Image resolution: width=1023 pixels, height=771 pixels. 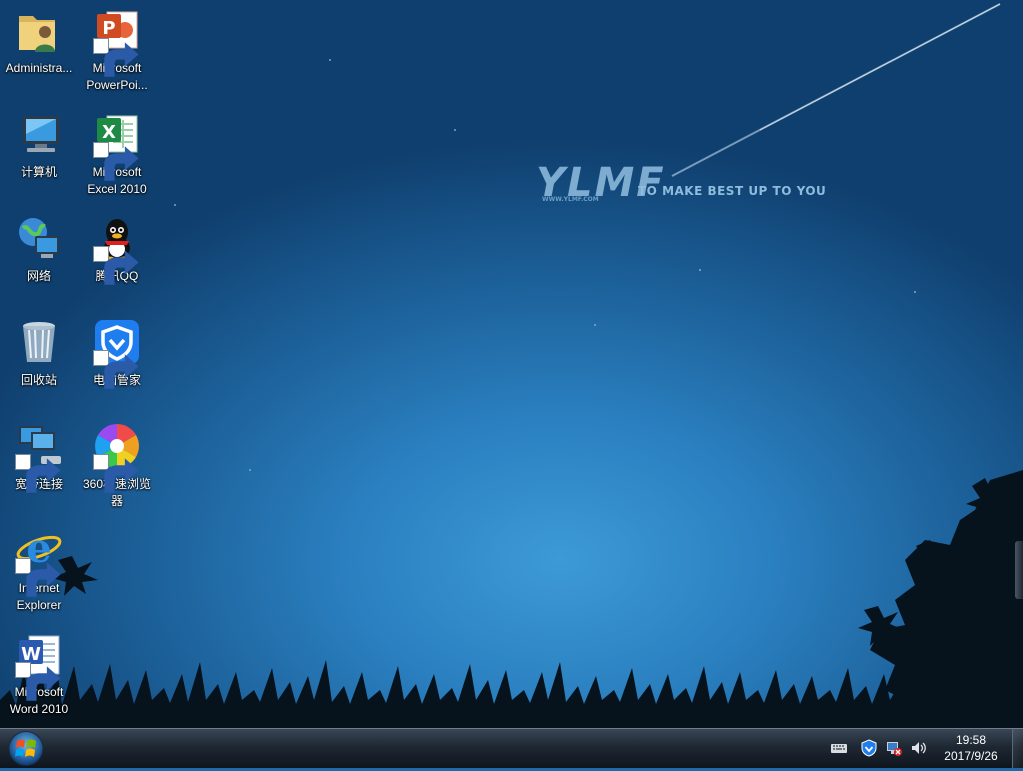 I want to click on desktop-icon-word: W Microsoft Word 2010, so click(x=39, y=674).